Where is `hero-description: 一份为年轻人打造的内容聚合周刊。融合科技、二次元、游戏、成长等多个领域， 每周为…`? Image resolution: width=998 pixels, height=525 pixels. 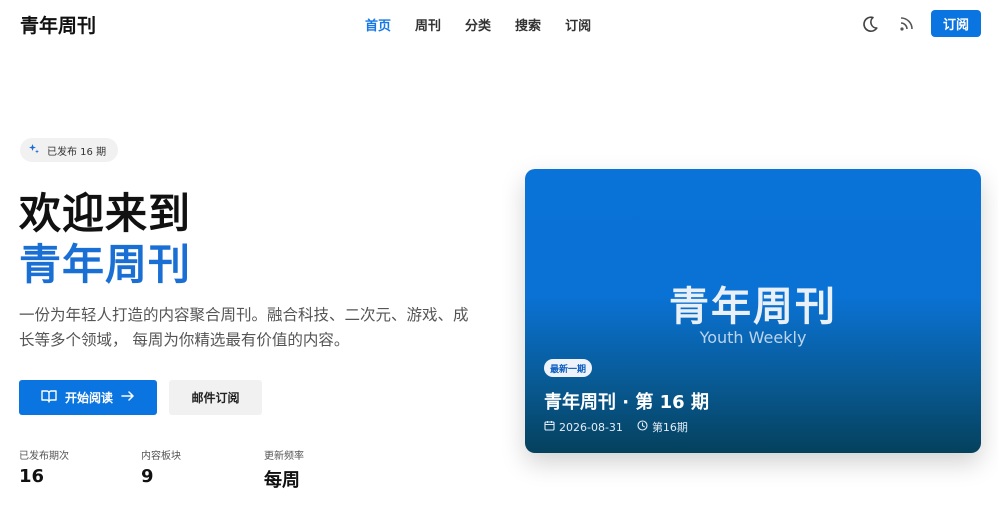
hero-description: 一份为年轻人打造的内容聚合周刊。融合科技、二次元、游戏、成长等多个领域， 每周为… is located at coordinates (244, 327).